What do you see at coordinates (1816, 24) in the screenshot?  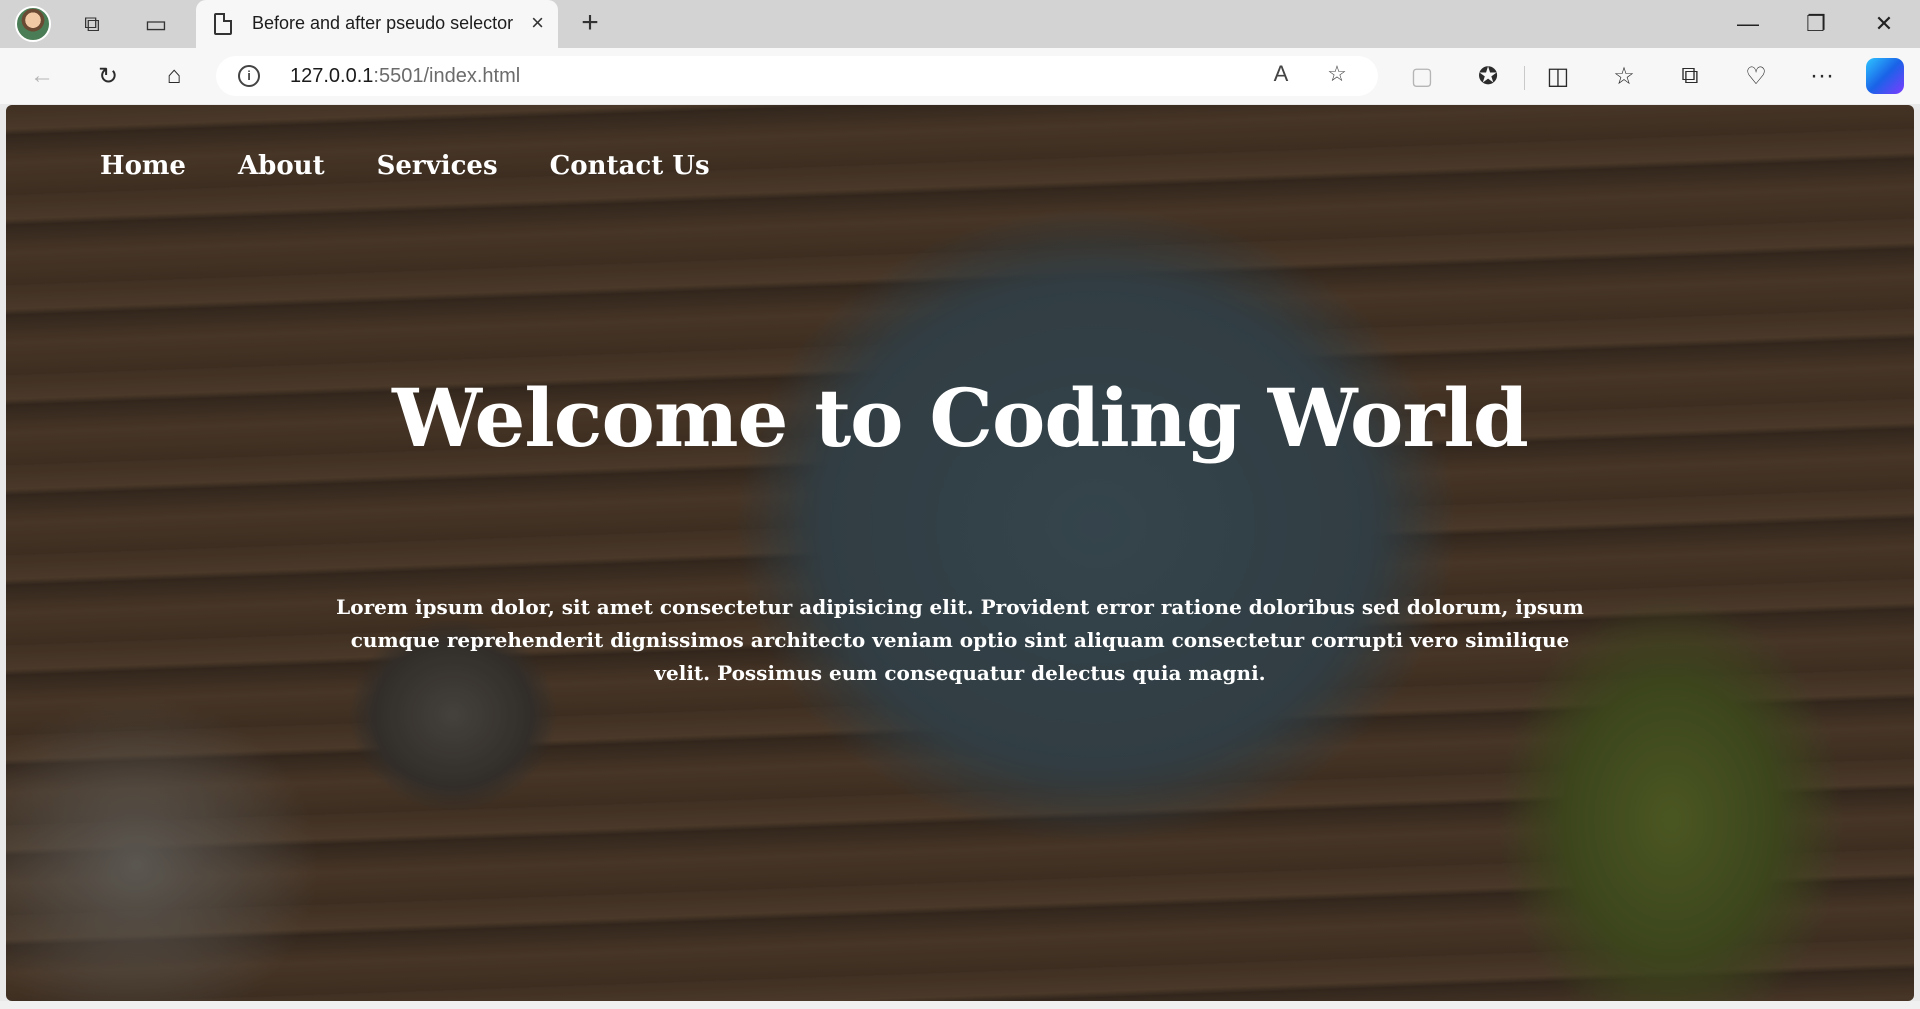 I see `restore-button: ❐` at bounding box center [1816, 24].